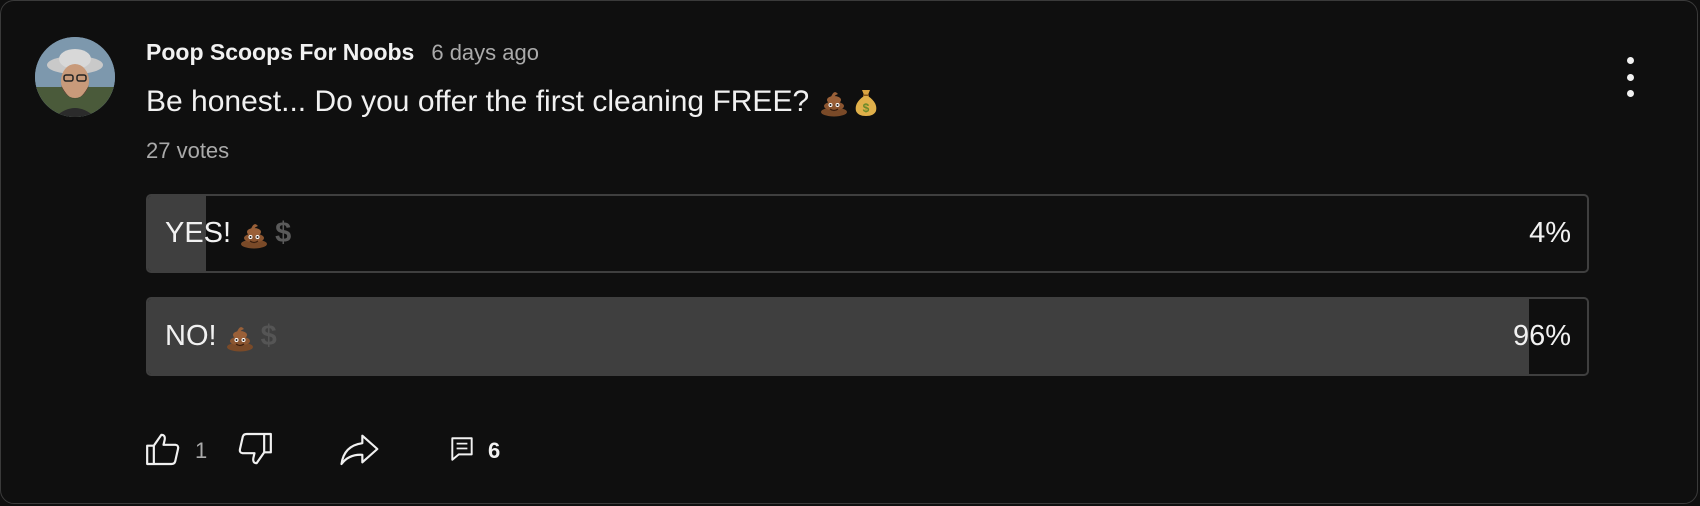  What do you see at coordinates (221, 336) in the screenshot?
I see `poll-option-label-container: NO! $` at bounding box center [221, 336].